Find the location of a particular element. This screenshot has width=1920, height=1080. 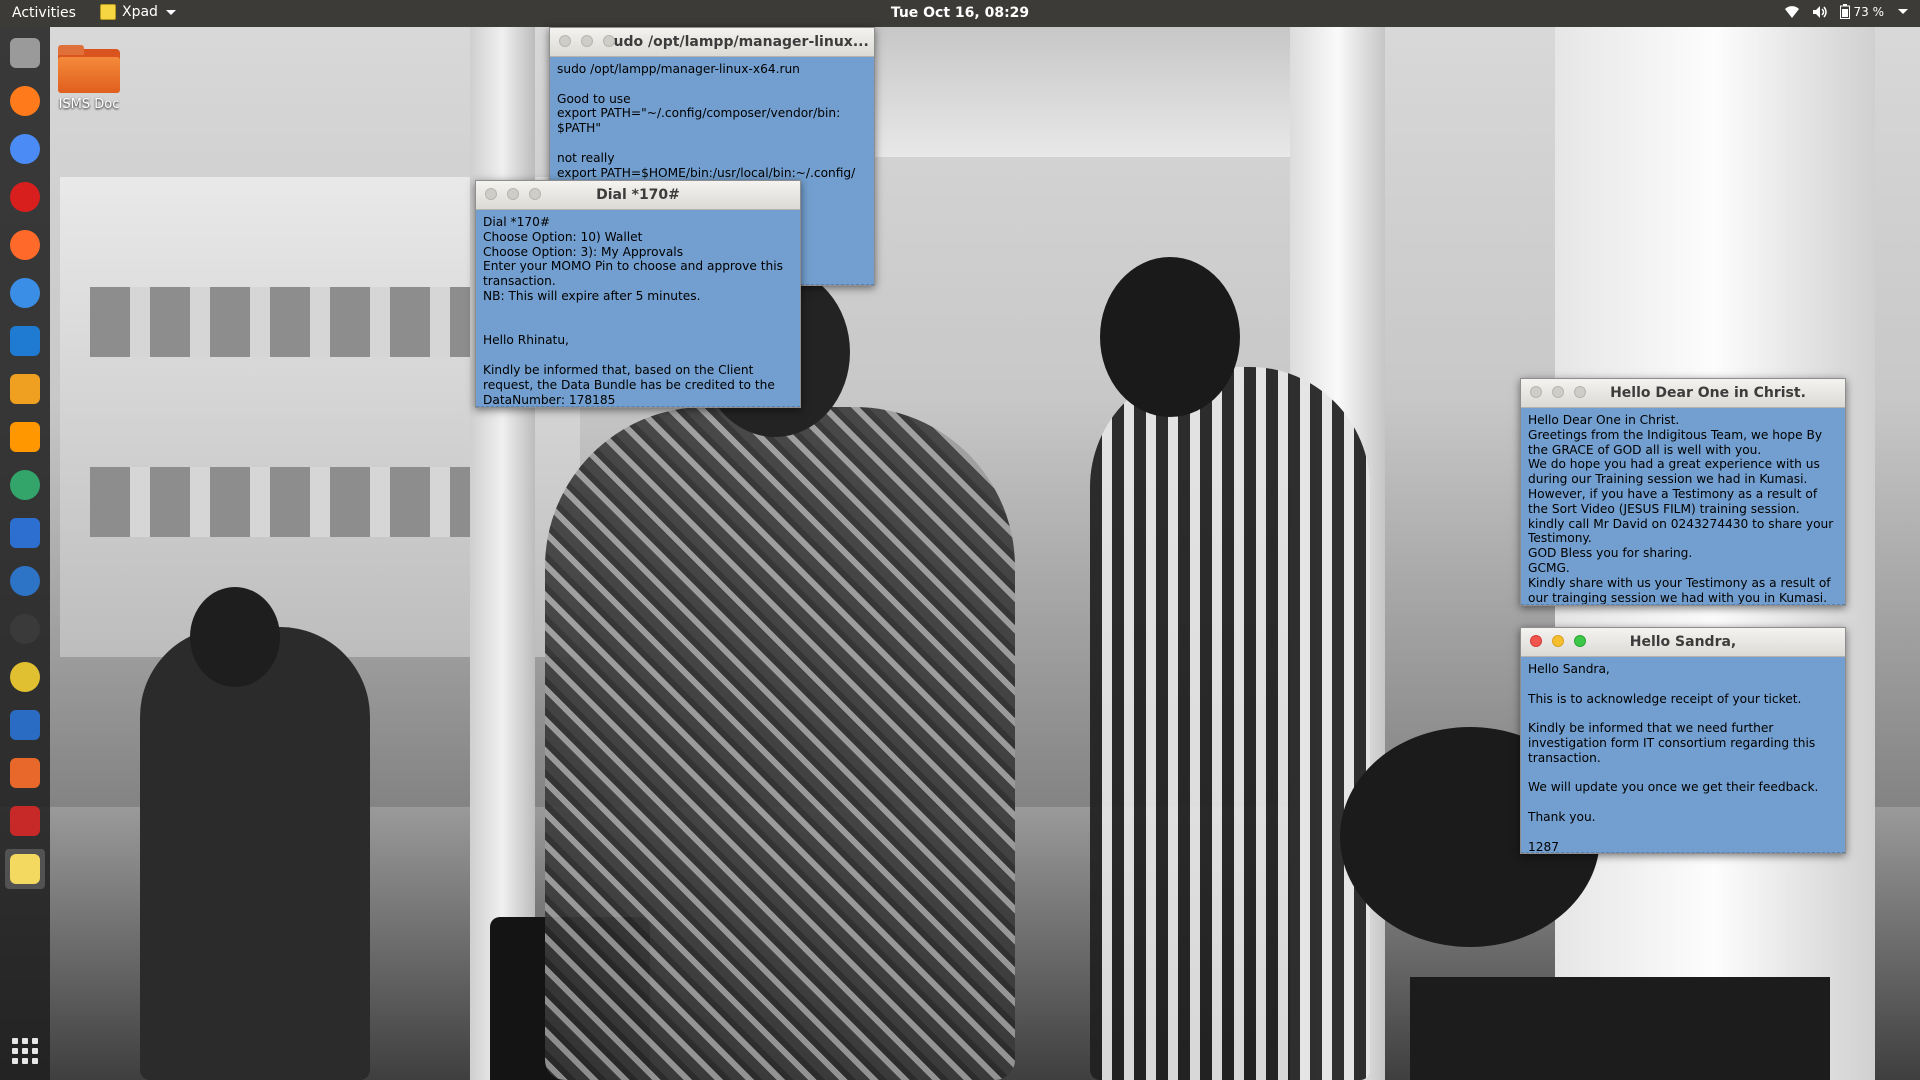

note-titlebar: Hello Dear One in Christ. is located at coordinates (1683, 393).